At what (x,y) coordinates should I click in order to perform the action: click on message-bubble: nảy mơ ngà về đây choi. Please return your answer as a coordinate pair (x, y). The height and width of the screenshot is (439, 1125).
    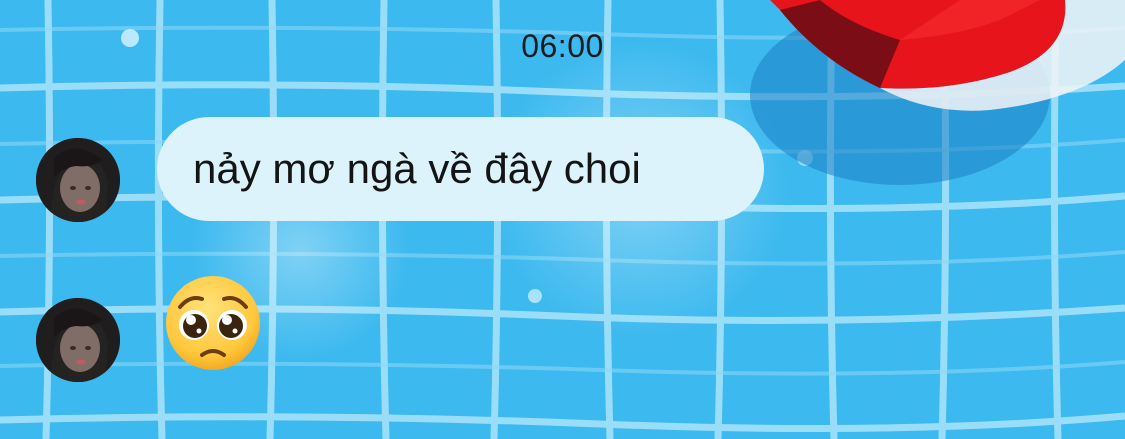
    Looking at the image, I should click on (460, 169).